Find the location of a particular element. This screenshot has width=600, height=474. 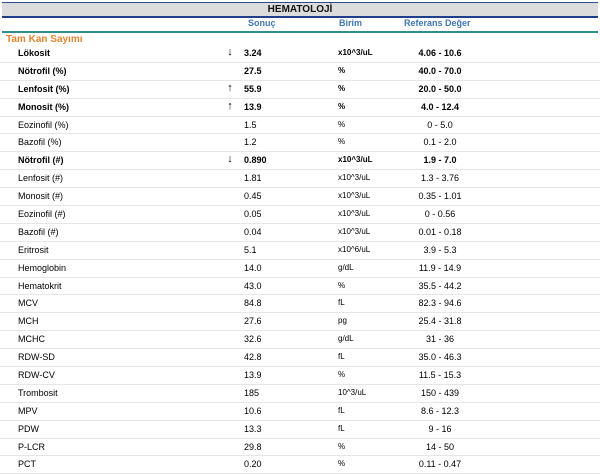

table-row: Lenfosit (#) 1.81 x10^3/uL 1.3 - 3.76 is located at coordinates (300, 179).